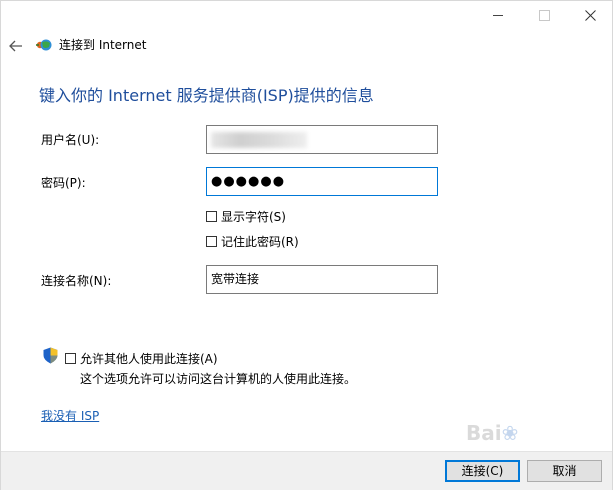 The image size is (613, 490). I want to click on password-value: ●●●●●●, so click(248, 181).